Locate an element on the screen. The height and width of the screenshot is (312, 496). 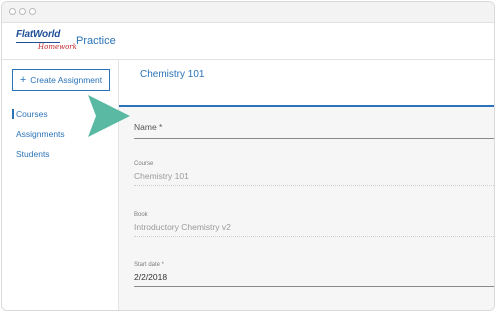
create-assignment-button: + Create Assignment is located at coordinates (61, 80).